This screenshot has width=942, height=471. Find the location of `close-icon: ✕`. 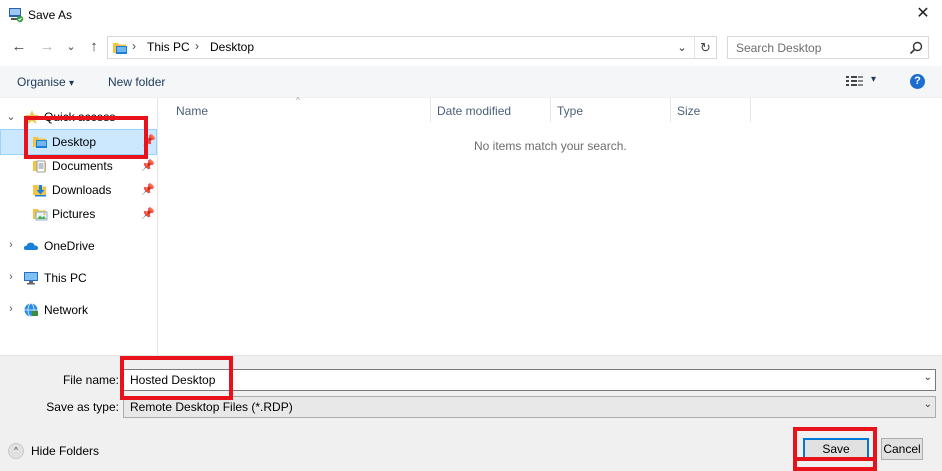

close-icon: ✕ is located at coordinates (923, 14).